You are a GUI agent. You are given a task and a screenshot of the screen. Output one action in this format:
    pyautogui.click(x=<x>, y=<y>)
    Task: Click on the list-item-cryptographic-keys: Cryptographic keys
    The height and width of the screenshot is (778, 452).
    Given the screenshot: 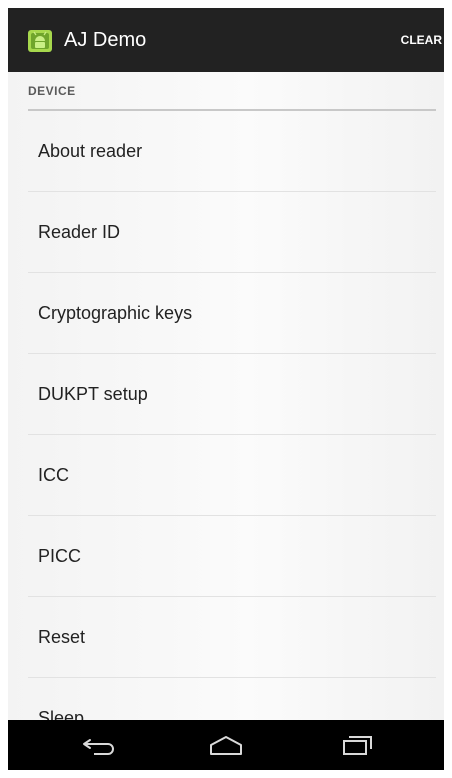 What is the action you would take?
    pyautogui.click(x=232, y=313)
    